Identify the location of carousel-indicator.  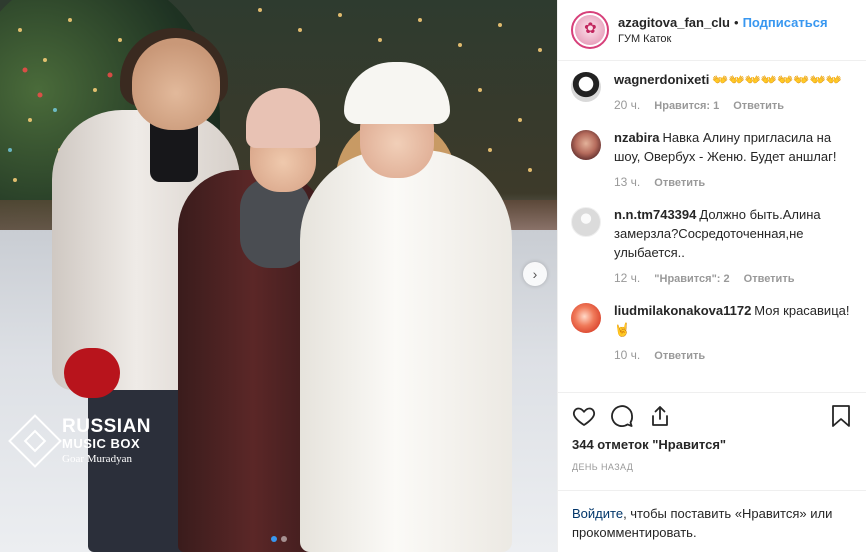
(278, 539).